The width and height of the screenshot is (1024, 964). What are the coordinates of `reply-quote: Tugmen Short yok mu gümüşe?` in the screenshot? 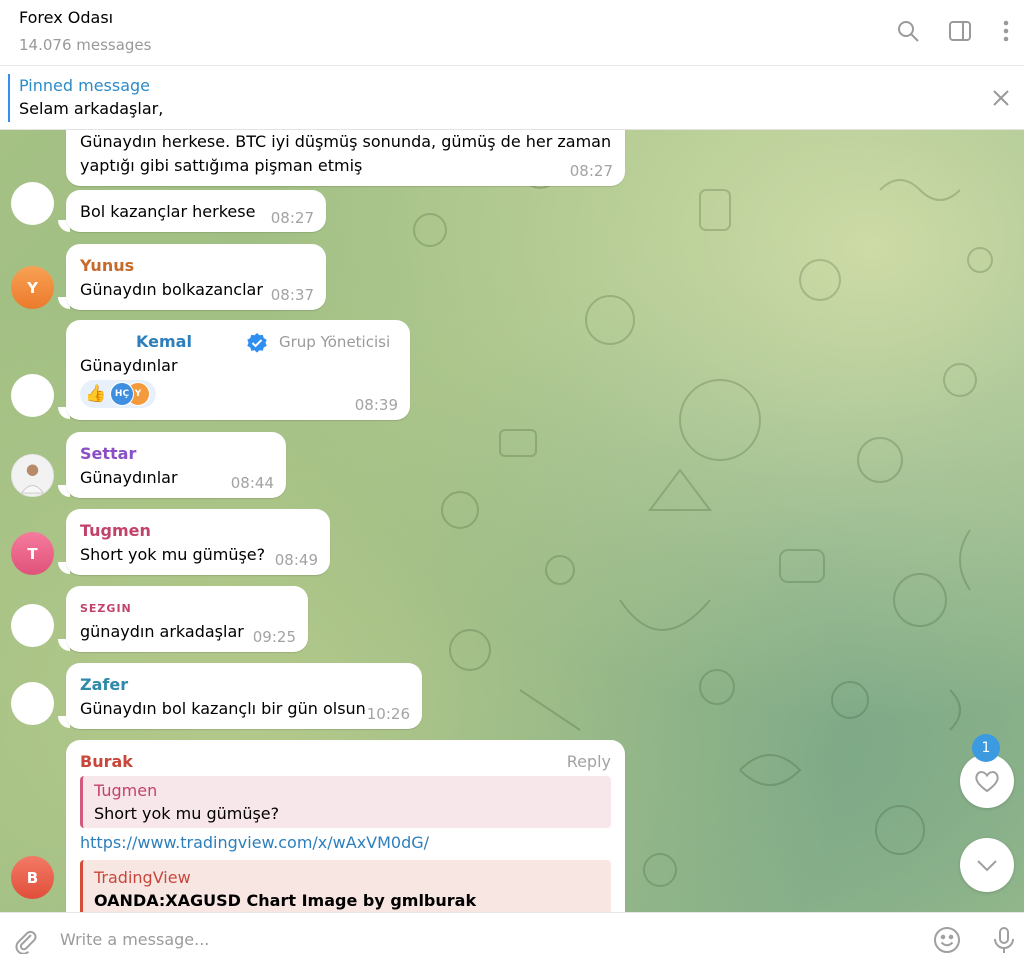 It's located at (345, 802).